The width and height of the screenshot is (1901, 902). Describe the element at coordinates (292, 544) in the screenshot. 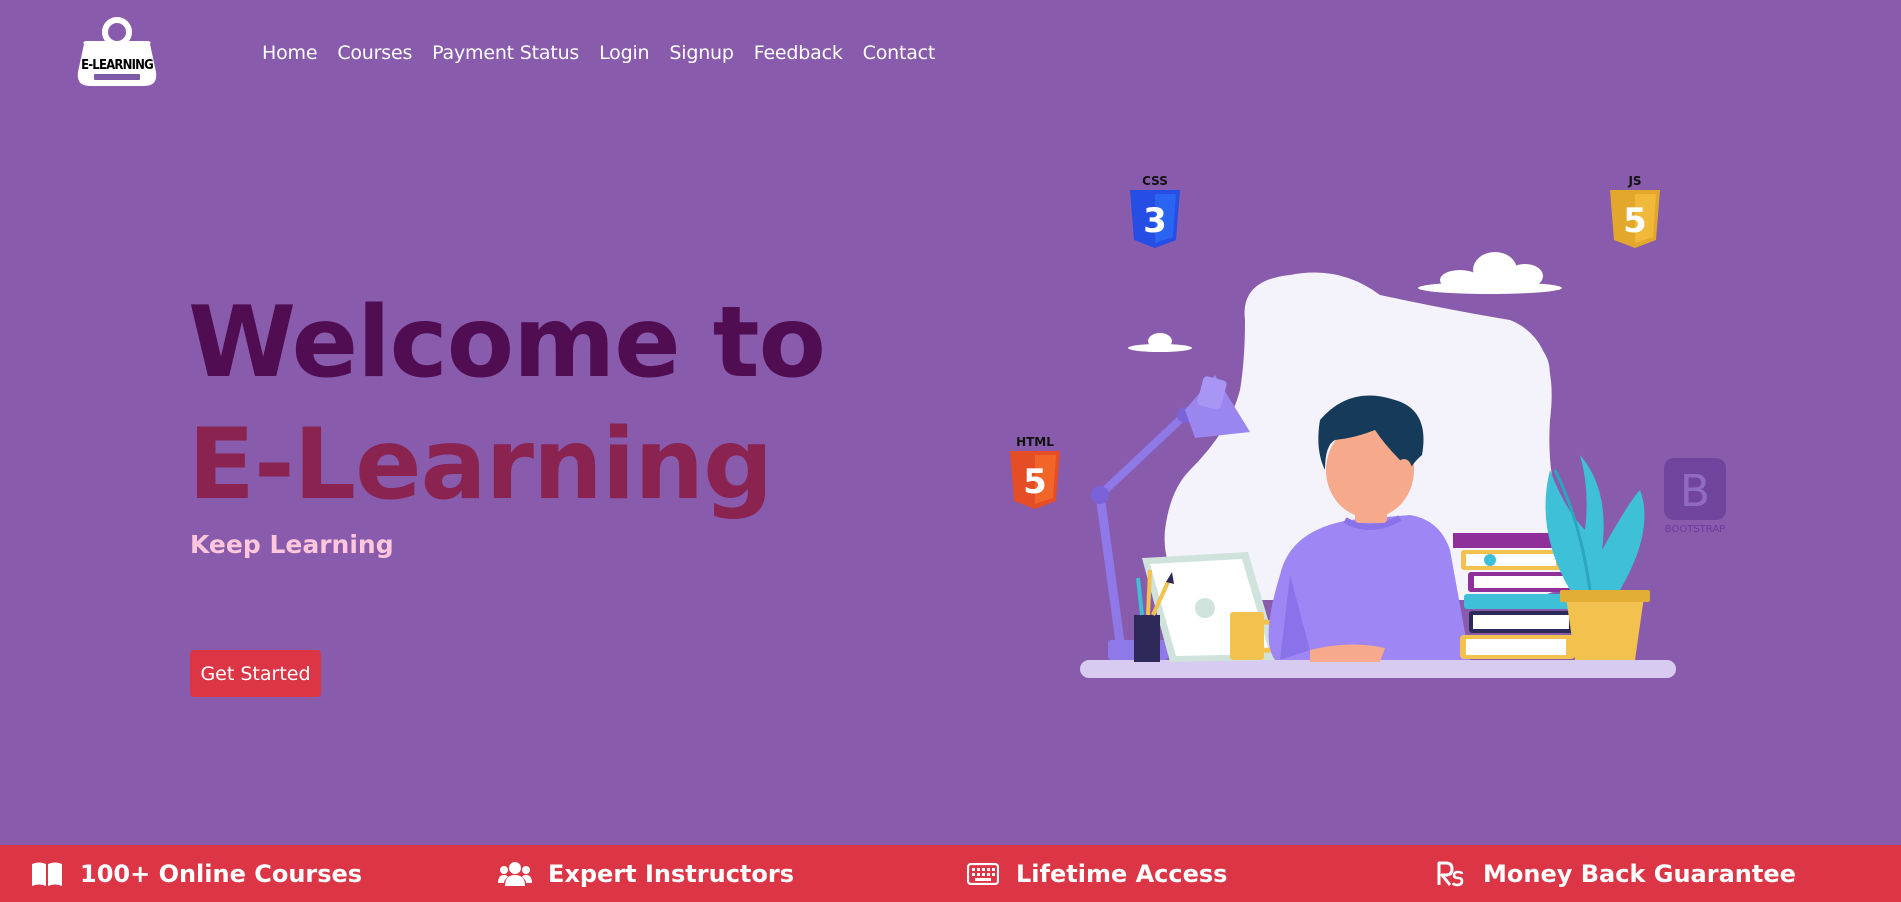

I see `hero-subtitle: Keep Learning` at that location.